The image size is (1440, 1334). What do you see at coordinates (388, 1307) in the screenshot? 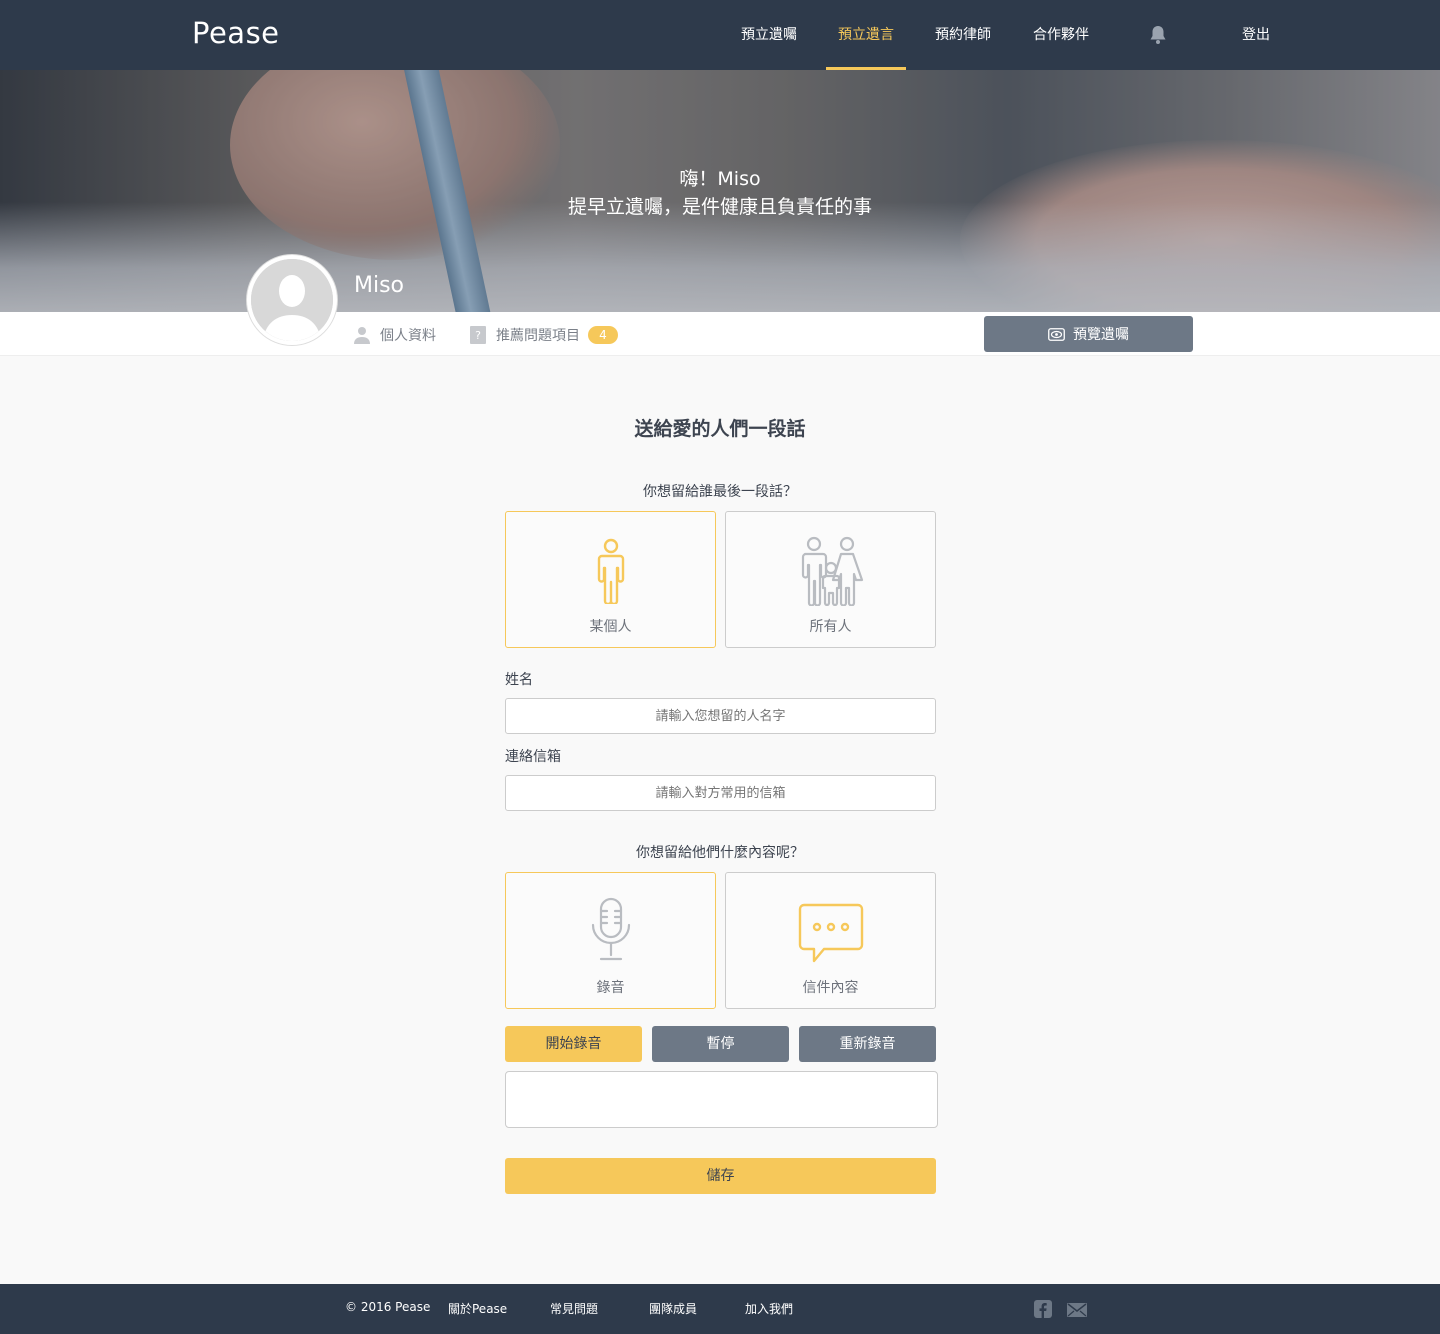
I see `copyright: © 2016 Pease` at bounding box center [388, 1307].